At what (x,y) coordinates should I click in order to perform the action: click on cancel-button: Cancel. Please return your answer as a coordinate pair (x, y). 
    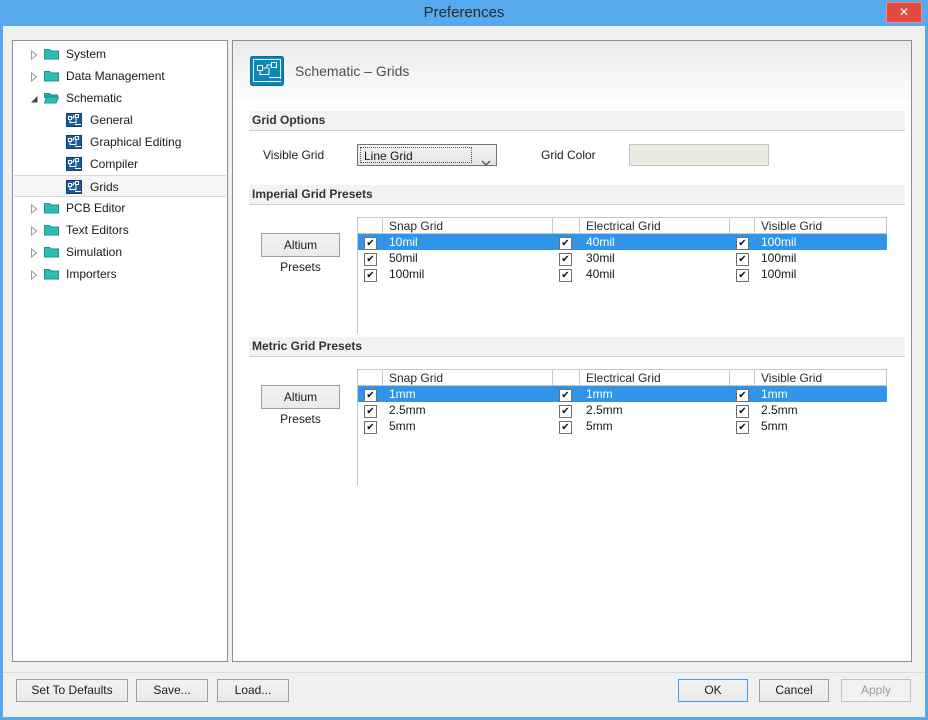
    Looking at the image, I should click on (794, 690).